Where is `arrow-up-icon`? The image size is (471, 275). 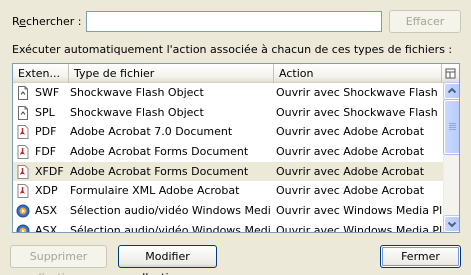 arrow-up-icon is located at coordinates (452, 90).